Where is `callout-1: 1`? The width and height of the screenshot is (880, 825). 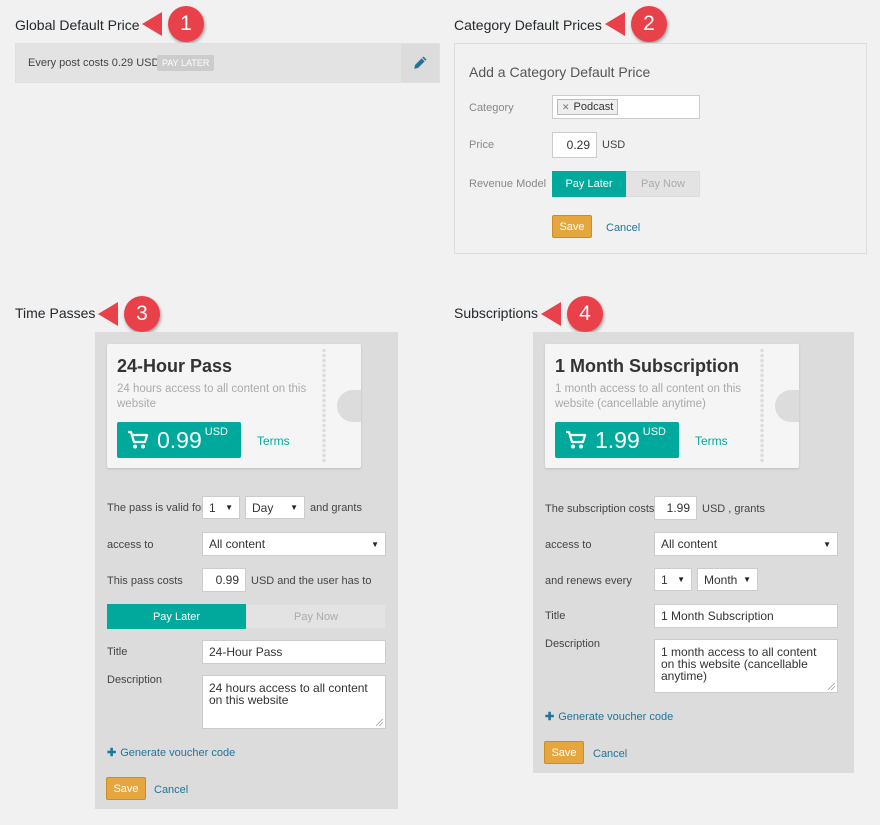 callout-1: 1 is located at coordinates (173, 24).